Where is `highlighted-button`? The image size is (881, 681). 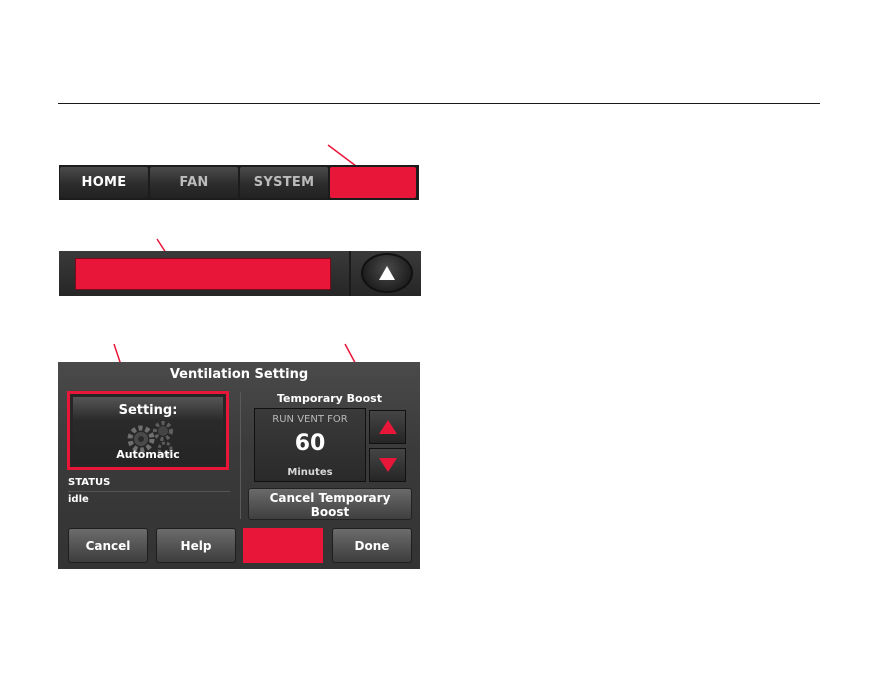 highlighted-button is located at coordinates (283, 545).